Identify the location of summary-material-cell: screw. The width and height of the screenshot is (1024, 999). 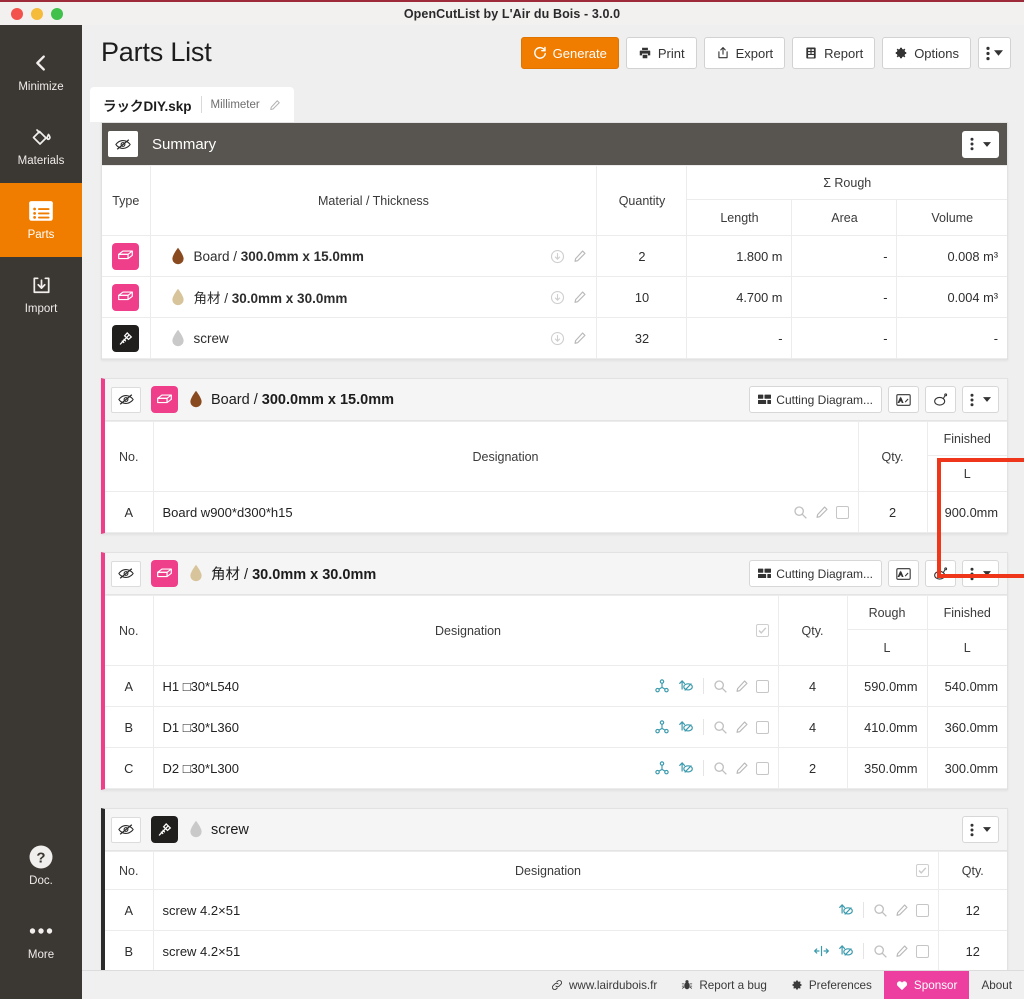
(373, 338).